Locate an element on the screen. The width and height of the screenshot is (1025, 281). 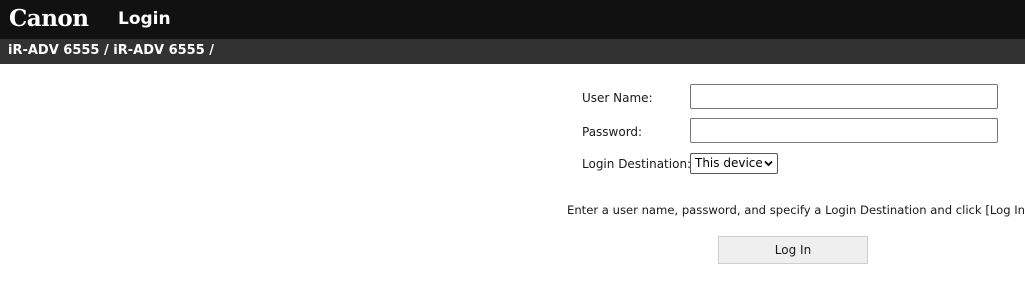
username-input is located at coordinates (844, 96).